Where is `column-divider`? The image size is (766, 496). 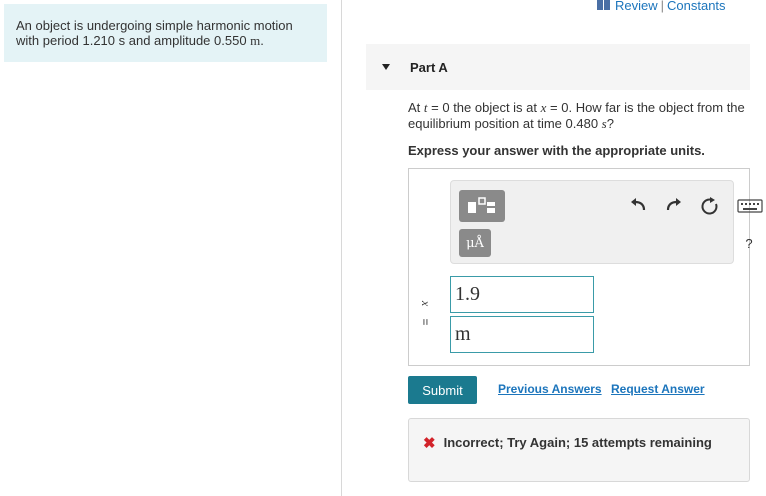
column-divider is located at coordinates (341, 248).